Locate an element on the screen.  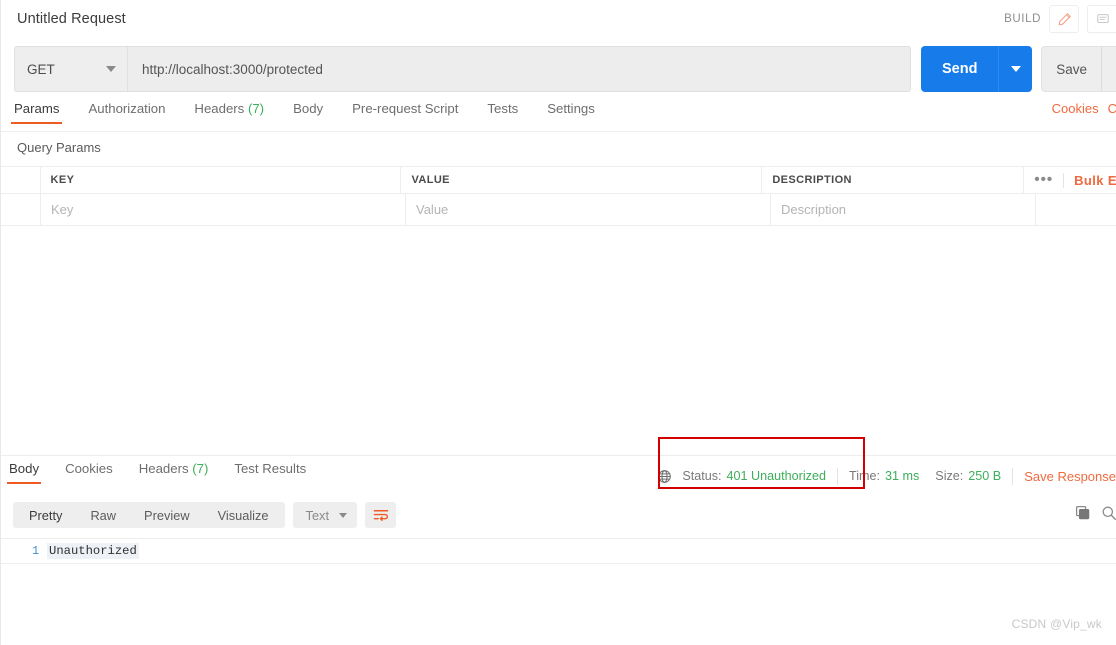
bulk-edit-link: Bulk E is located at coordinates (1095, 180).